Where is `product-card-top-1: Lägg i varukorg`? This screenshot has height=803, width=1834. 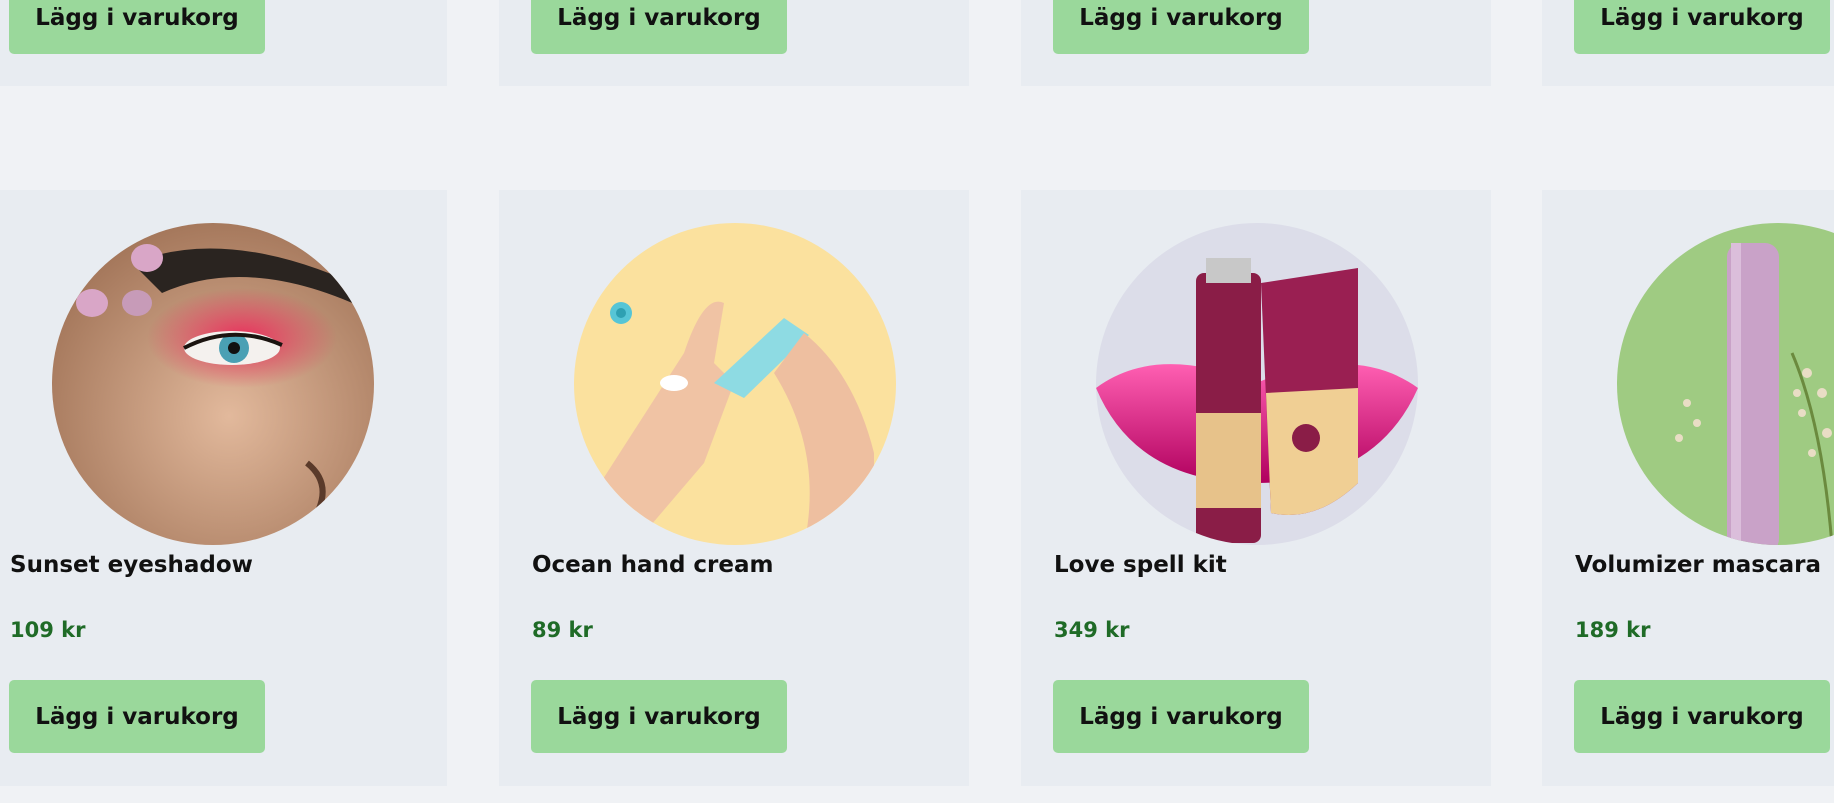 product-card-top-1: Lägg i varukorg is located at coordinates (223, 43).